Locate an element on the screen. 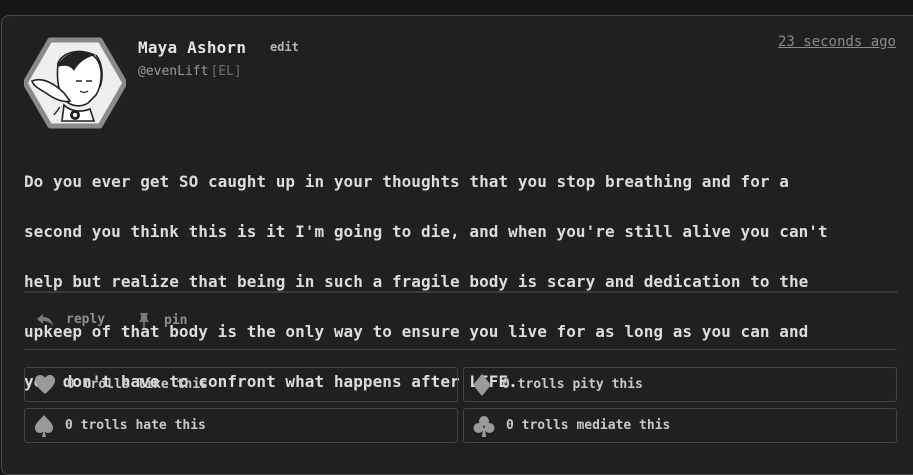 The height and width of the screenshot is (475, 913). hate-count-label: 0 trolls hate this is located at coordinates (135, 425).